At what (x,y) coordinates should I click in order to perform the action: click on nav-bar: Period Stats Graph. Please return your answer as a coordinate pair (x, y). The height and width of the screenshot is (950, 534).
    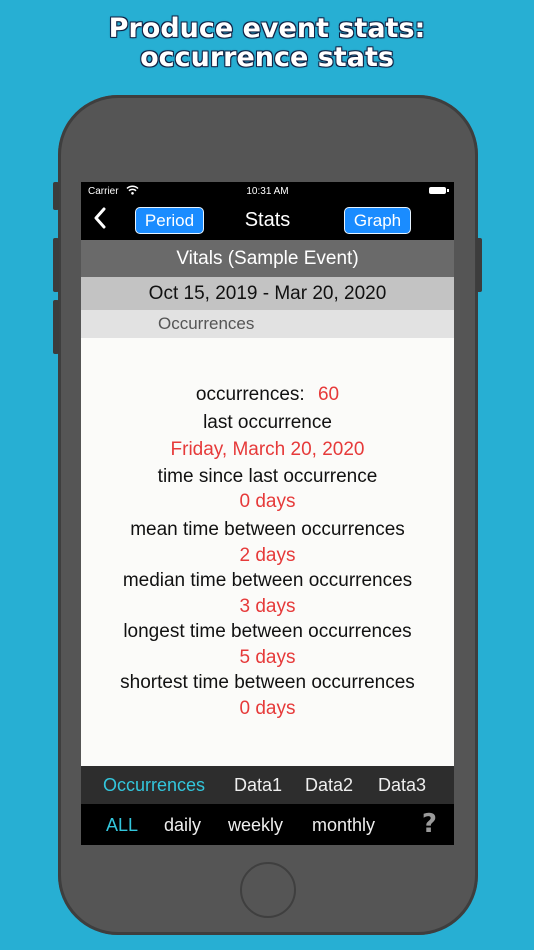
    Looking at the image, I should click on (267, 220).